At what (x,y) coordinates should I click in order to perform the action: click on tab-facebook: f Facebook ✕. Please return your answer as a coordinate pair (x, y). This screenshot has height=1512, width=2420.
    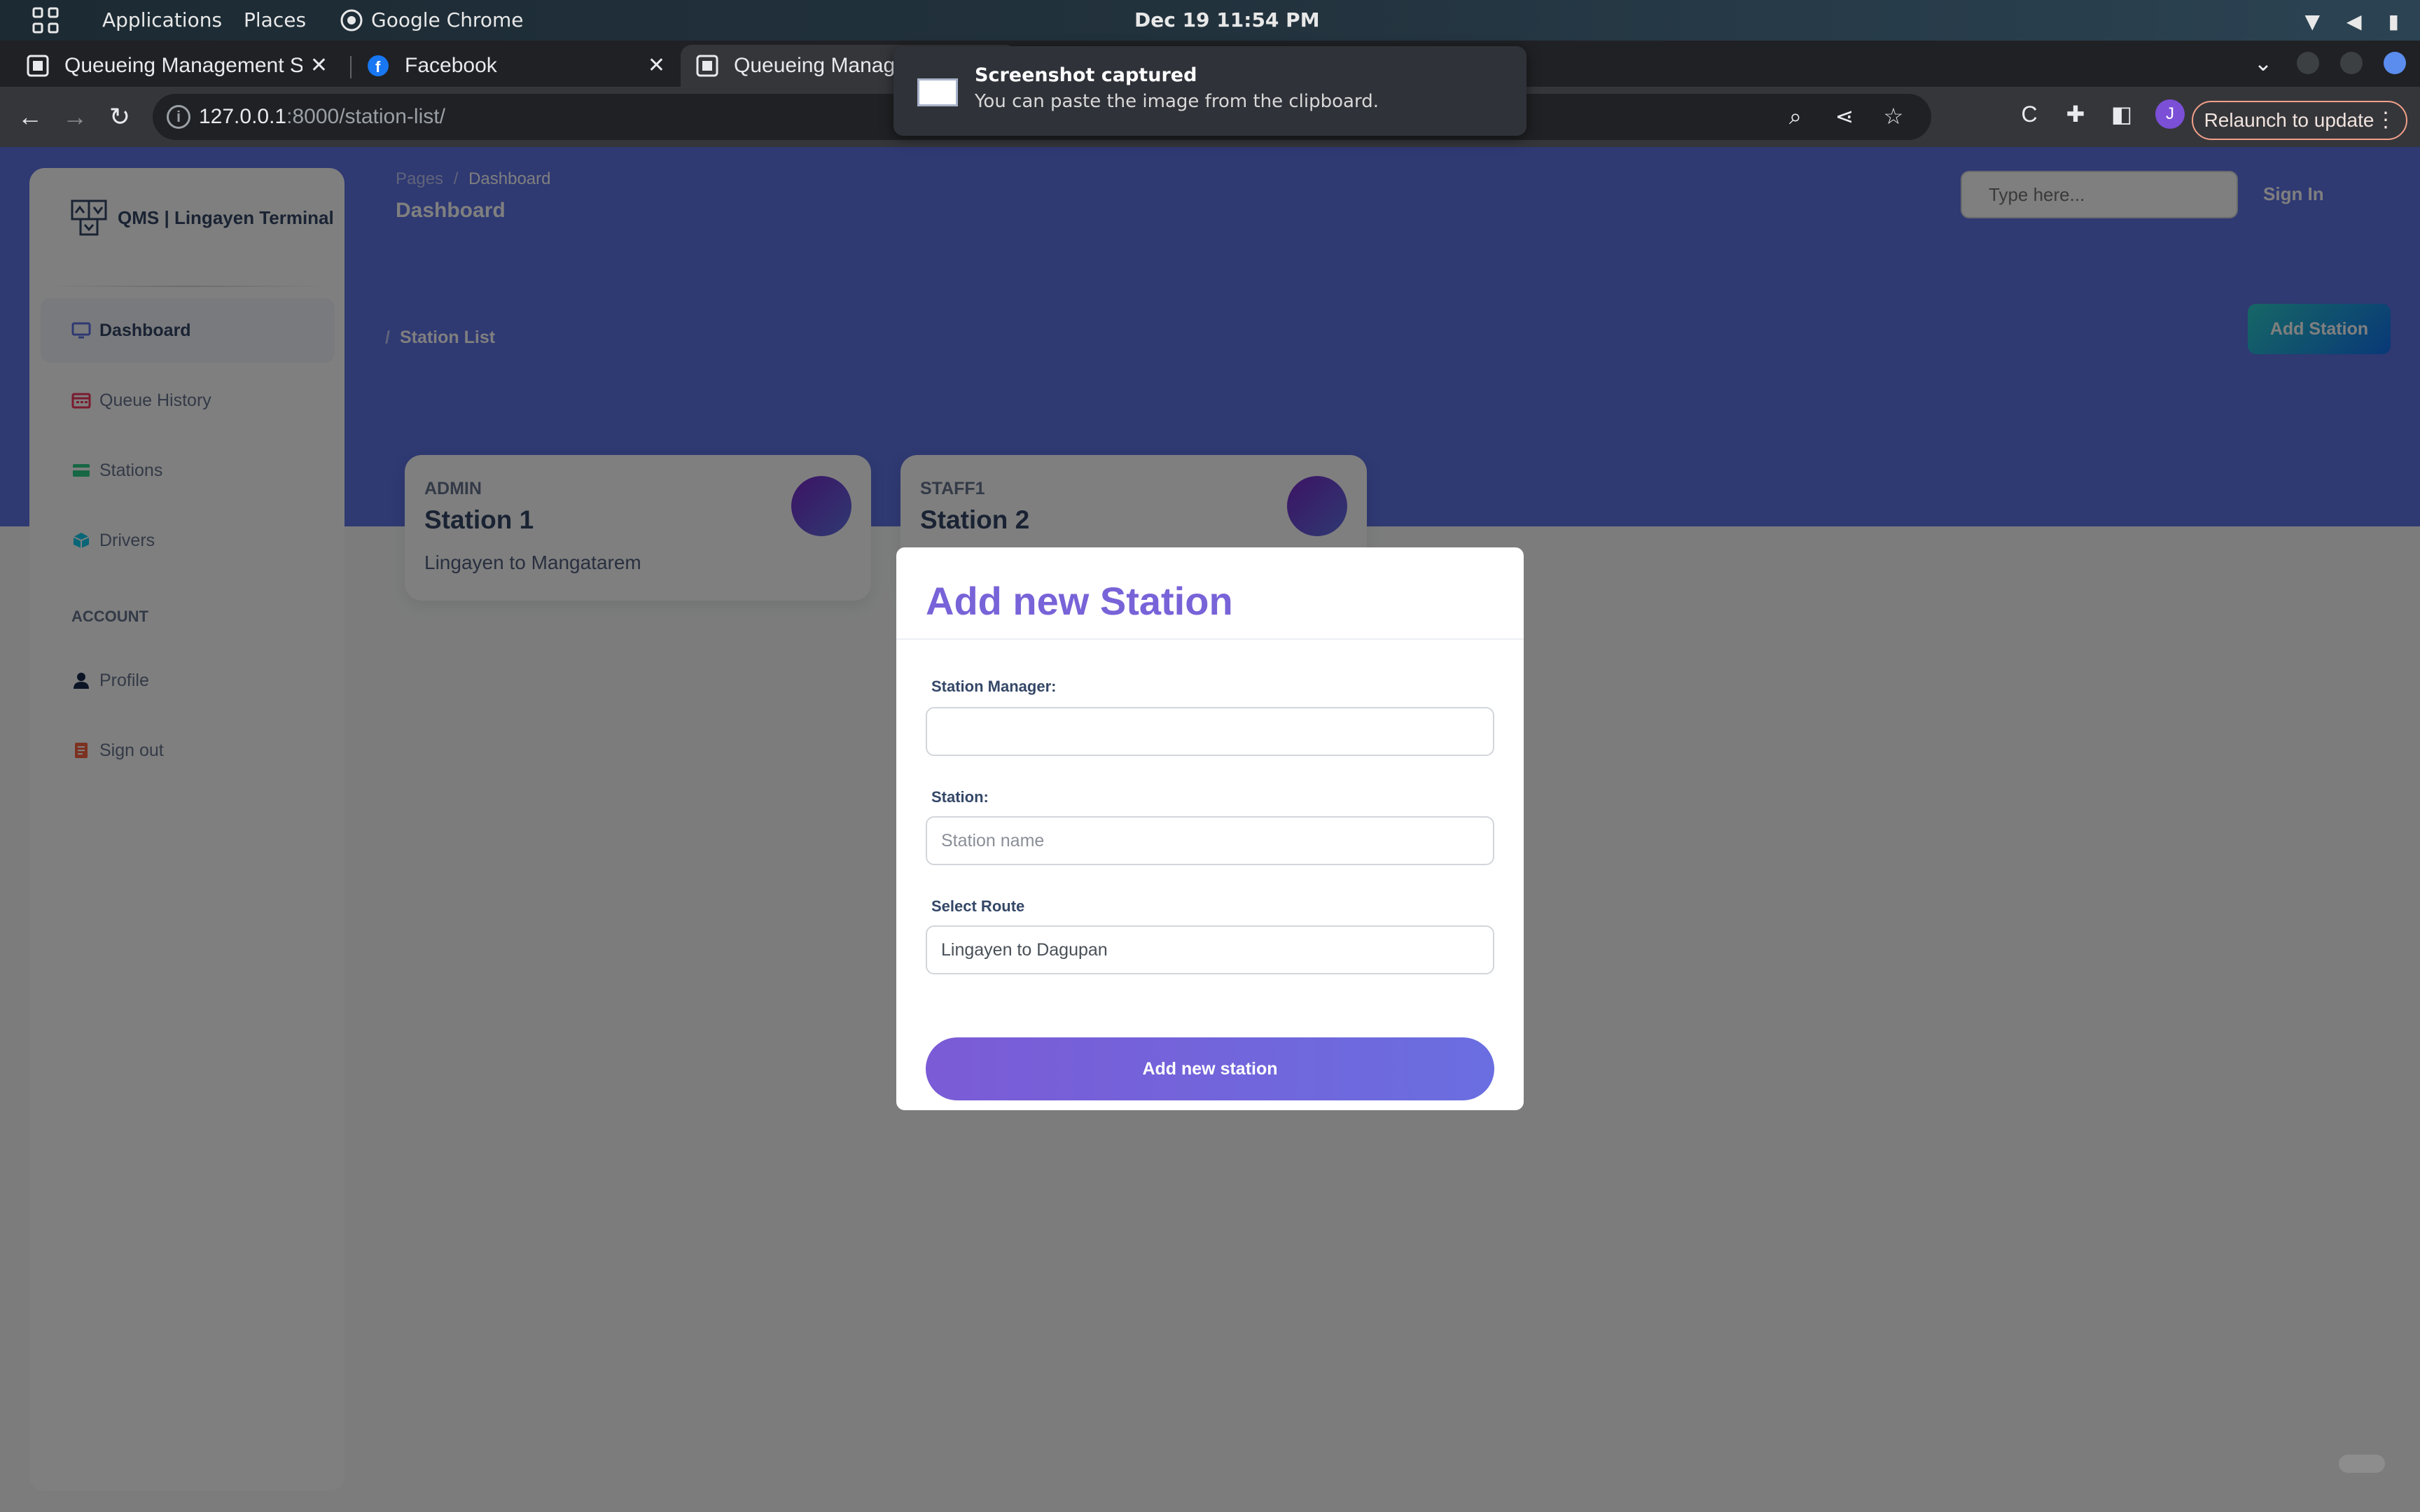
    Looking at the image, I should click on (515, 66).